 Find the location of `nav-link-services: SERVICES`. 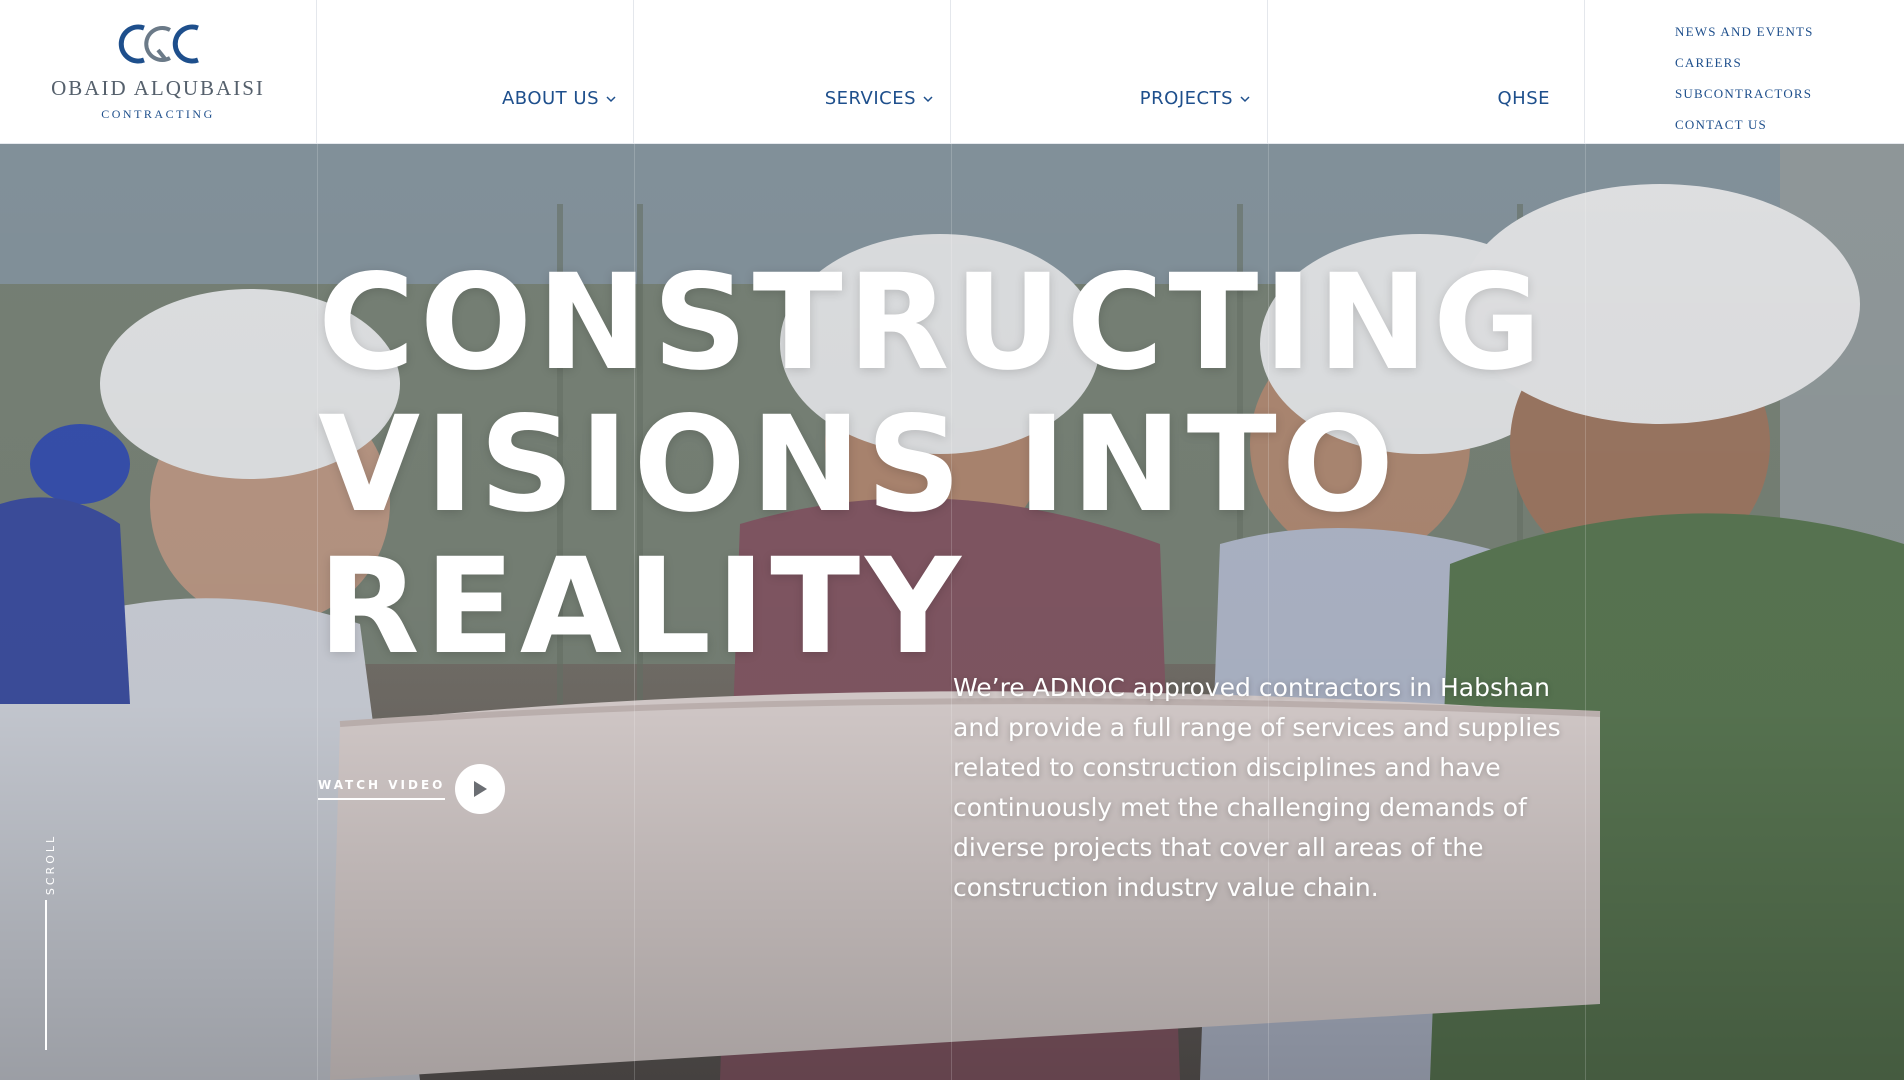

nav-link-services: SERVICES is located at coordinates (879, 98).